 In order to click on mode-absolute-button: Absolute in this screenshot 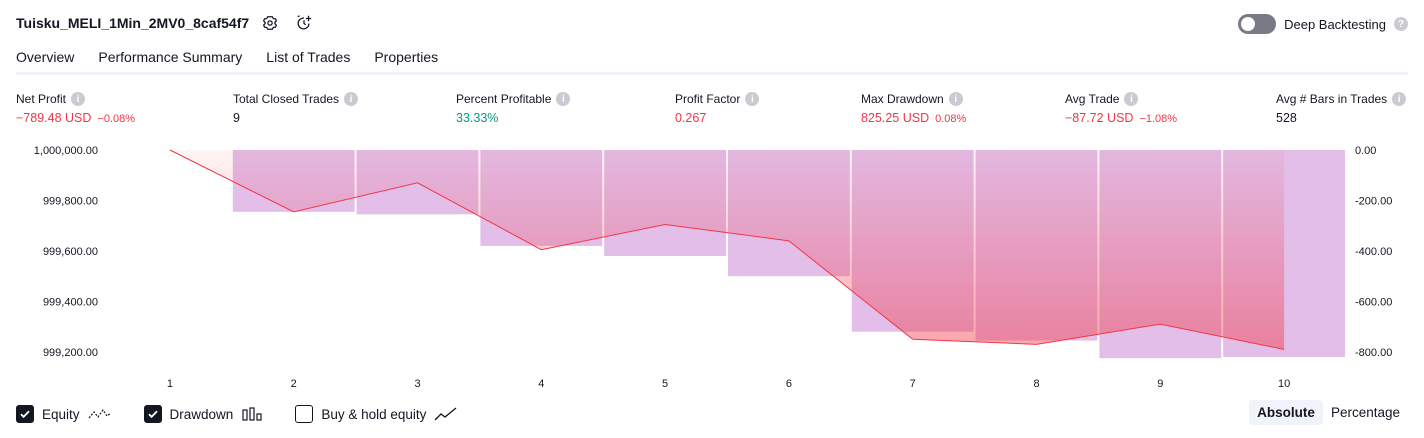, I will do `click(1286, 412)`.